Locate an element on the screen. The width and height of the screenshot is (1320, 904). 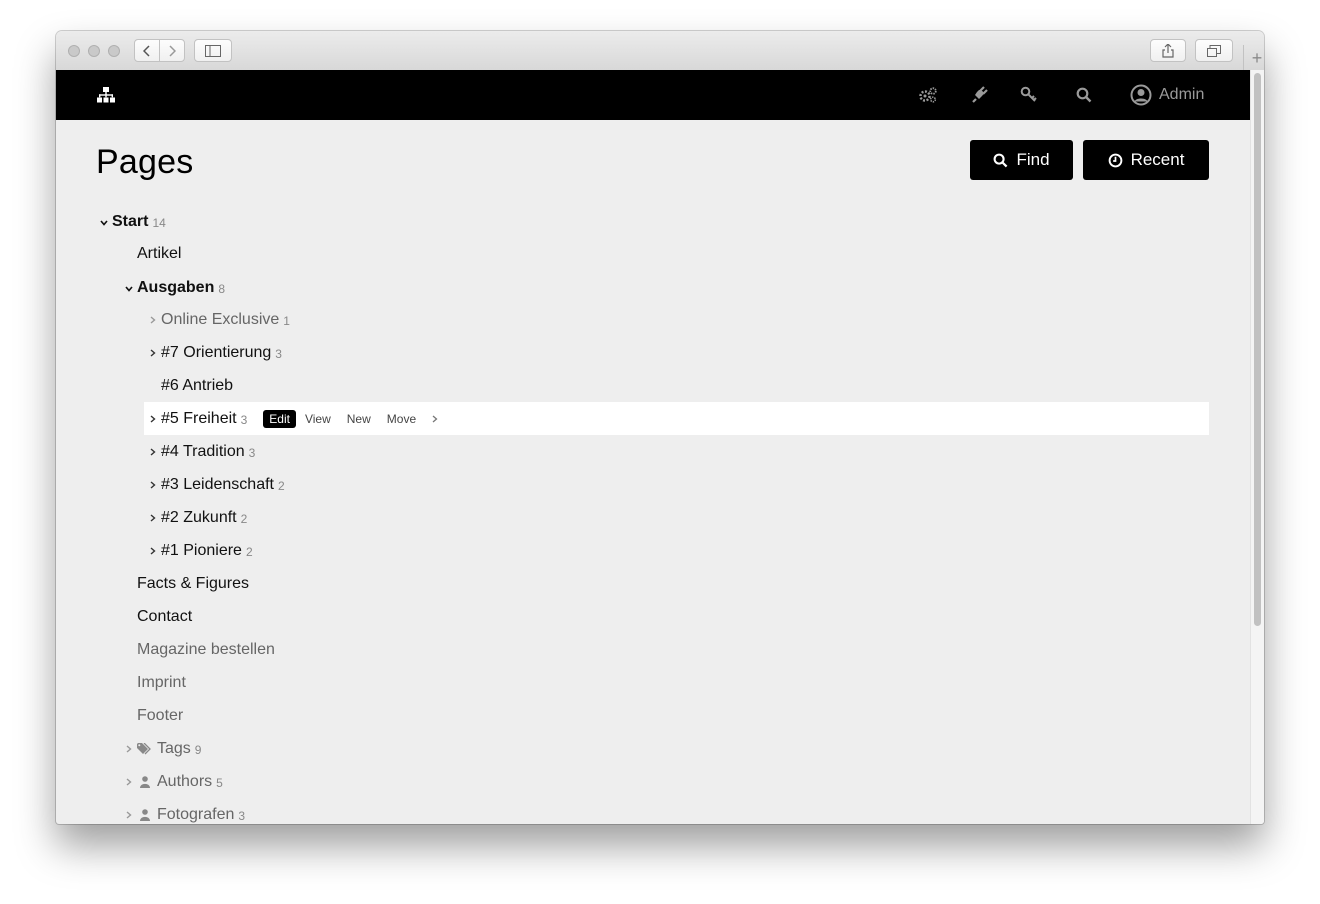
share-button is located at coordinates (1168, 50).